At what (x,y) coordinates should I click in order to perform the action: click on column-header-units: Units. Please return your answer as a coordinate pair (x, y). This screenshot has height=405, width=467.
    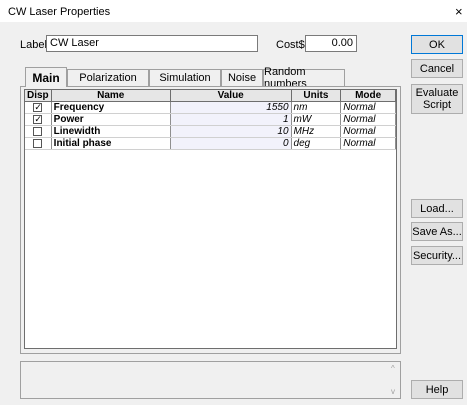
    Looking at the image, I should click on (316, 96).